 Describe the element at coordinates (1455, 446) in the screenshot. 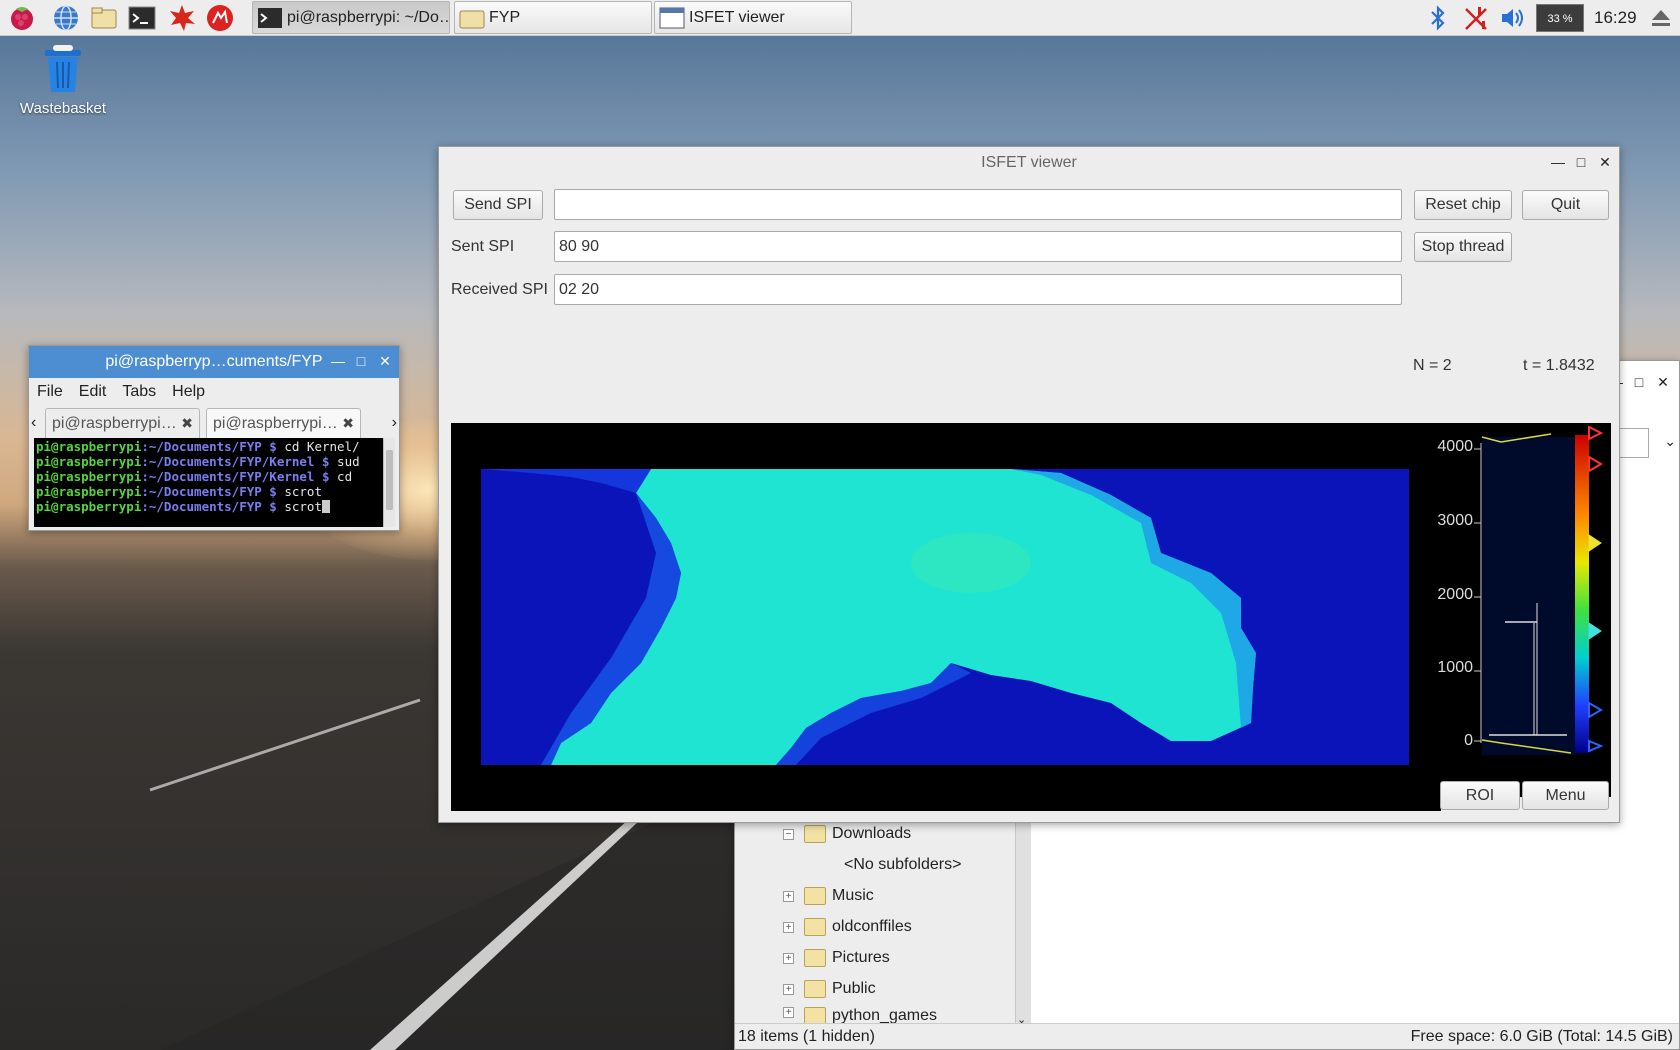

I see `histogram-tick-4000: 4000` at that location.